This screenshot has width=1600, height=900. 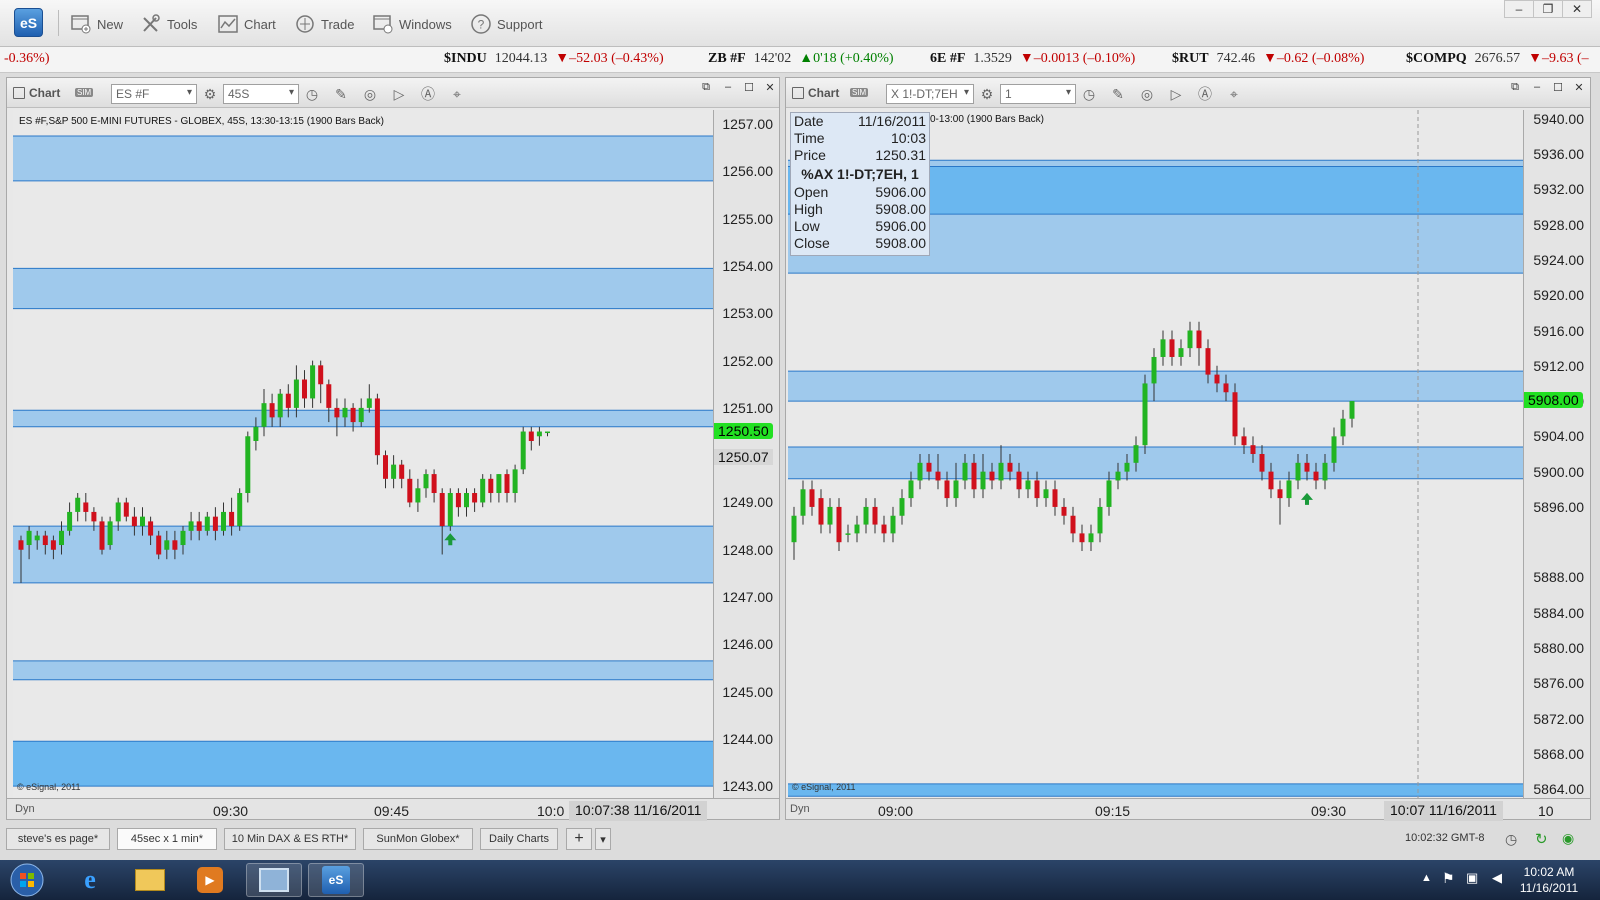 What do you see at coordinates (1448, 878) in the screenshot?
I see `flag-icon: ⚑` at bounding box center [1448, 878].